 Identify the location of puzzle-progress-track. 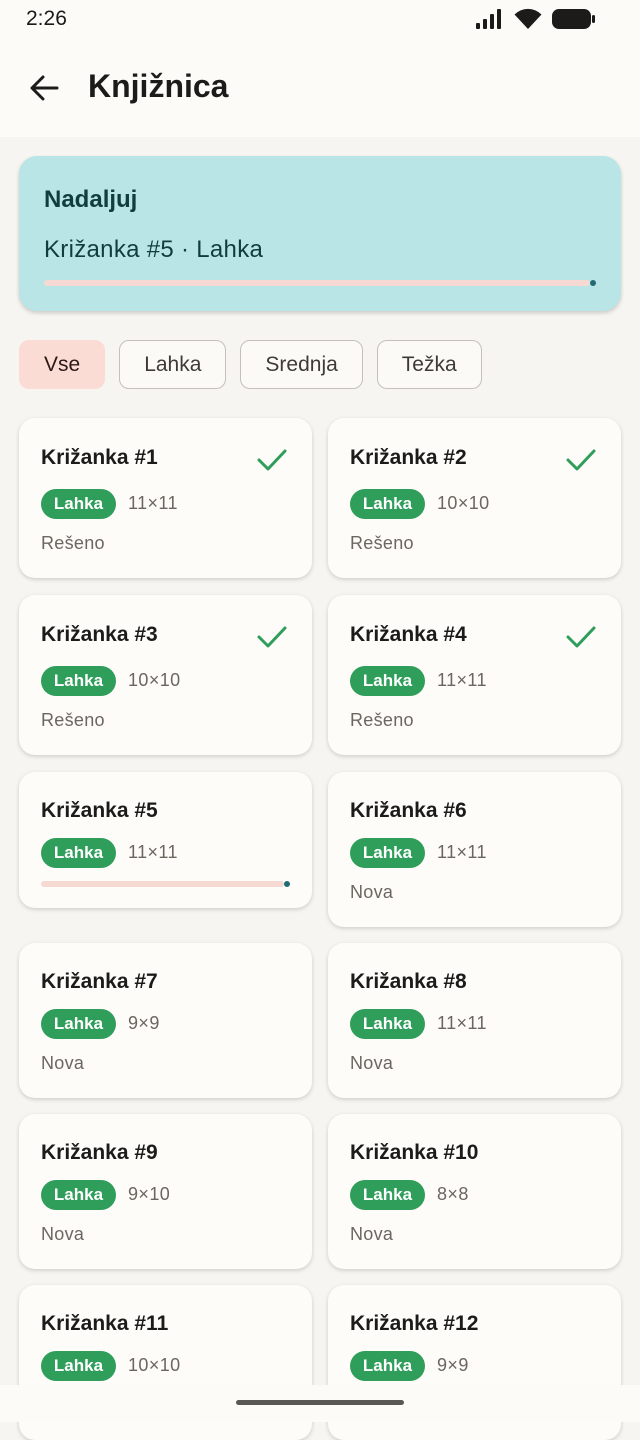
(162, 884).